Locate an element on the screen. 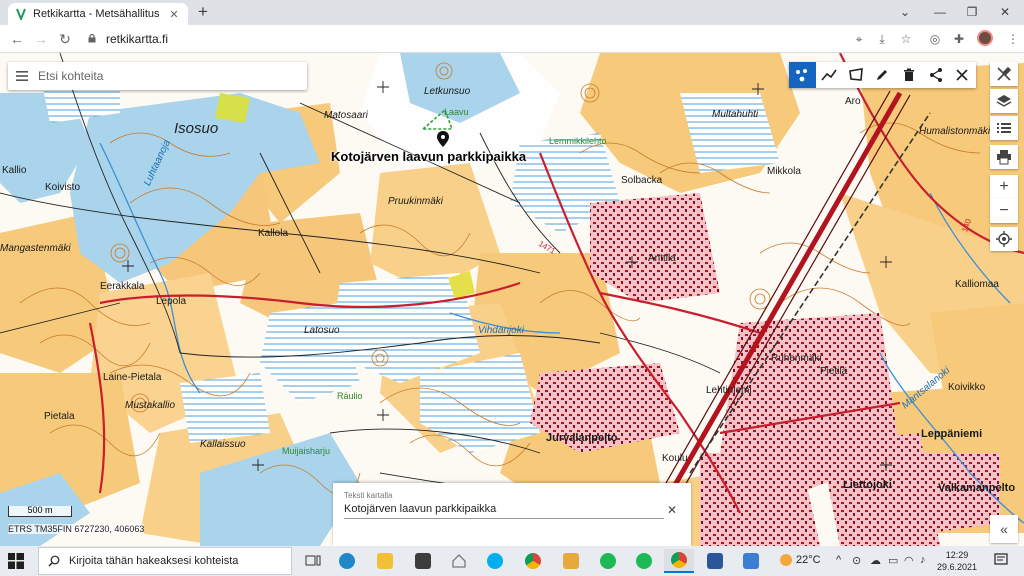 The image size is (1024, 576). browser-toolbar: ← → ↻ retkikartta.fi ⌖ ⤓ ☆ ◎ ✚ ⋮ is located at coordinates (512, 39).